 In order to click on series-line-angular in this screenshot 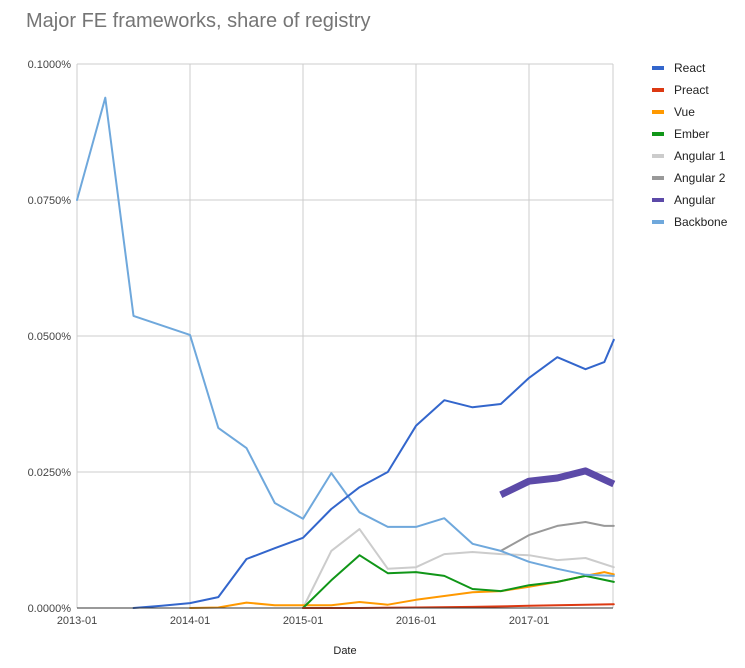, I will do `click(557, 482)`.